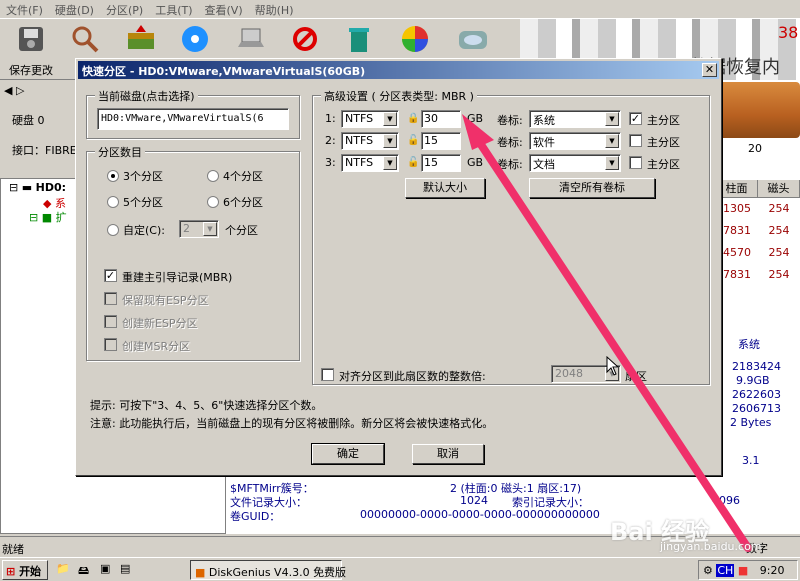 Image resolution: width=800 pixels, height=581 pixels. Describe the element at coordinates (13, 549) in the screenshot. I see `status-text: 就绪` at that location.